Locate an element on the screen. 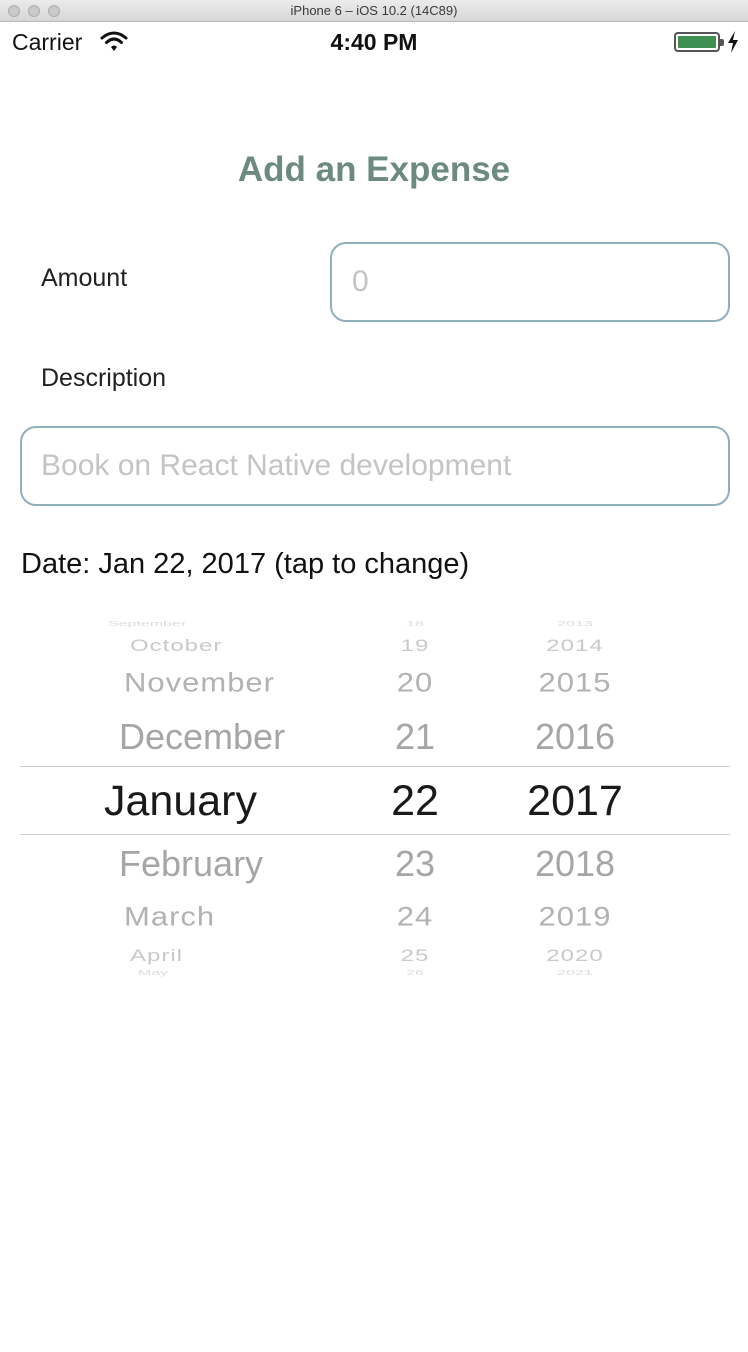 The image size is (748, 1352). date-toggle: Date: Jan 22, 2017 (tap to change) is located at coordinates (245, 564).